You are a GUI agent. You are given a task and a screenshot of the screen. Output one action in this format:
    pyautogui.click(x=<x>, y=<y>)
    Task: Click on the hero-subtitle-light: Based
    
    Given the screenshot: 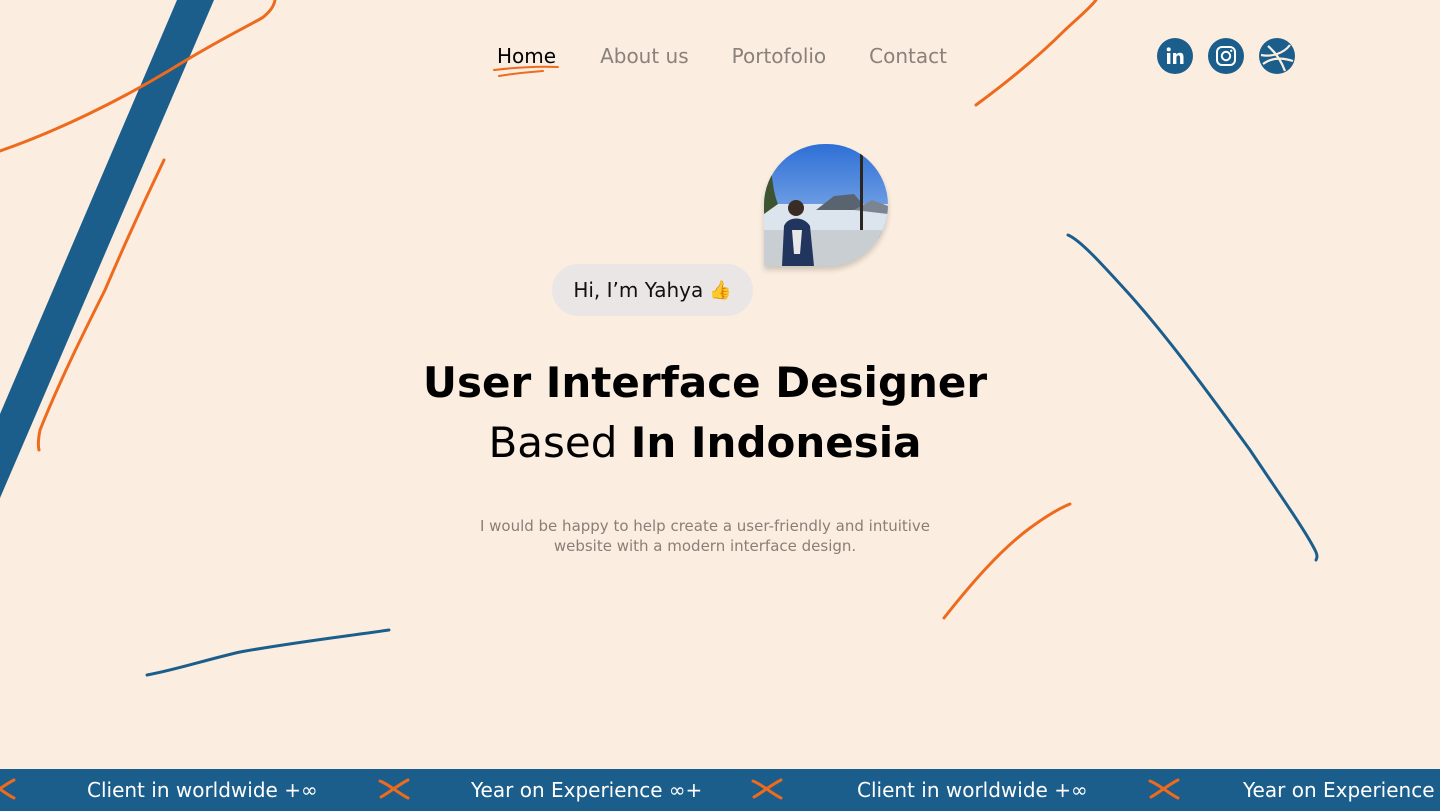 What is the action you would take?
    pyautogui.click(x=553, y=442)
    